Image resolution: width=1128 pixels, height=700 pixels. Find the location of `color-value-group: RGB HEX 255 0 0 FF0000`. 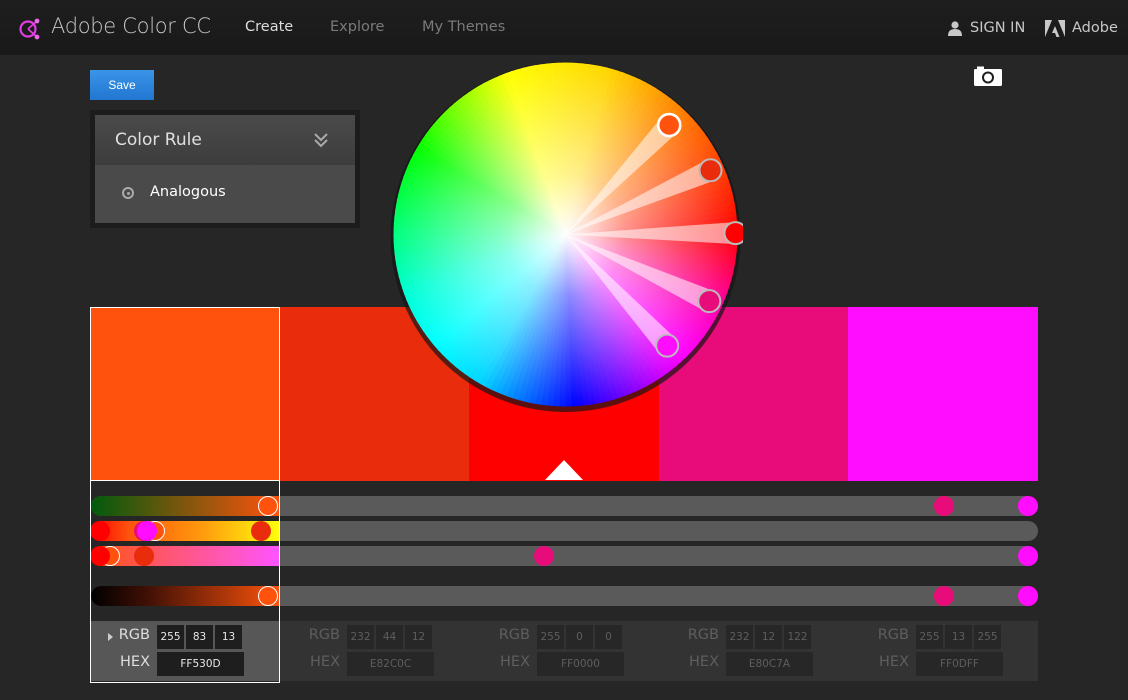

color-value-group: RGB HEX 255 0 0 FF0000 is located at coordinates (564, 652).